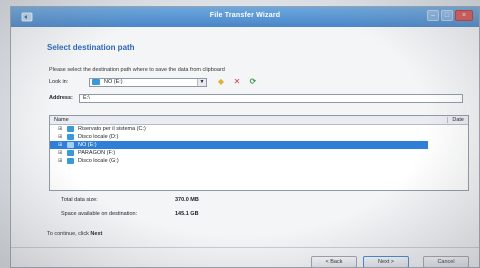  Describe the element at coordinates (98, 161) in the screenshot. I see `tree-item-label: Disco locale (G:)` at that location.